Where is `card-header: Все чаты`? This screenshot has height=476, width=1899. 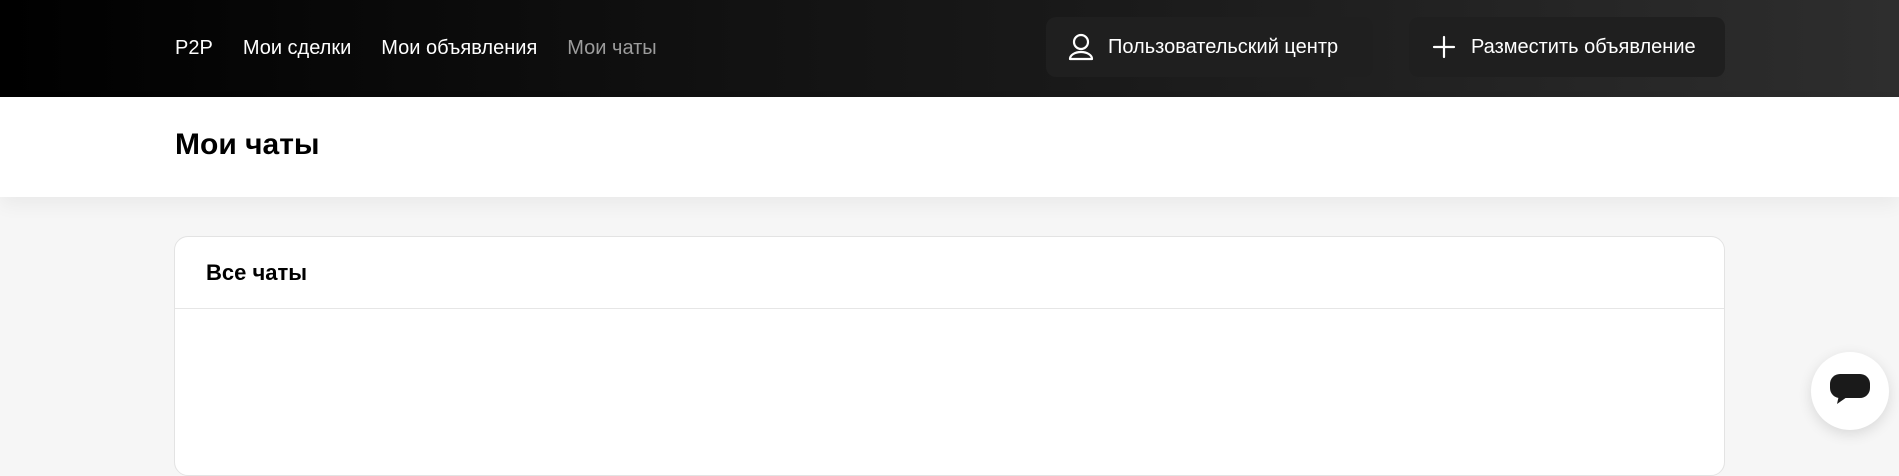 card-header: Все чаты is located at coordinates (949, 273).